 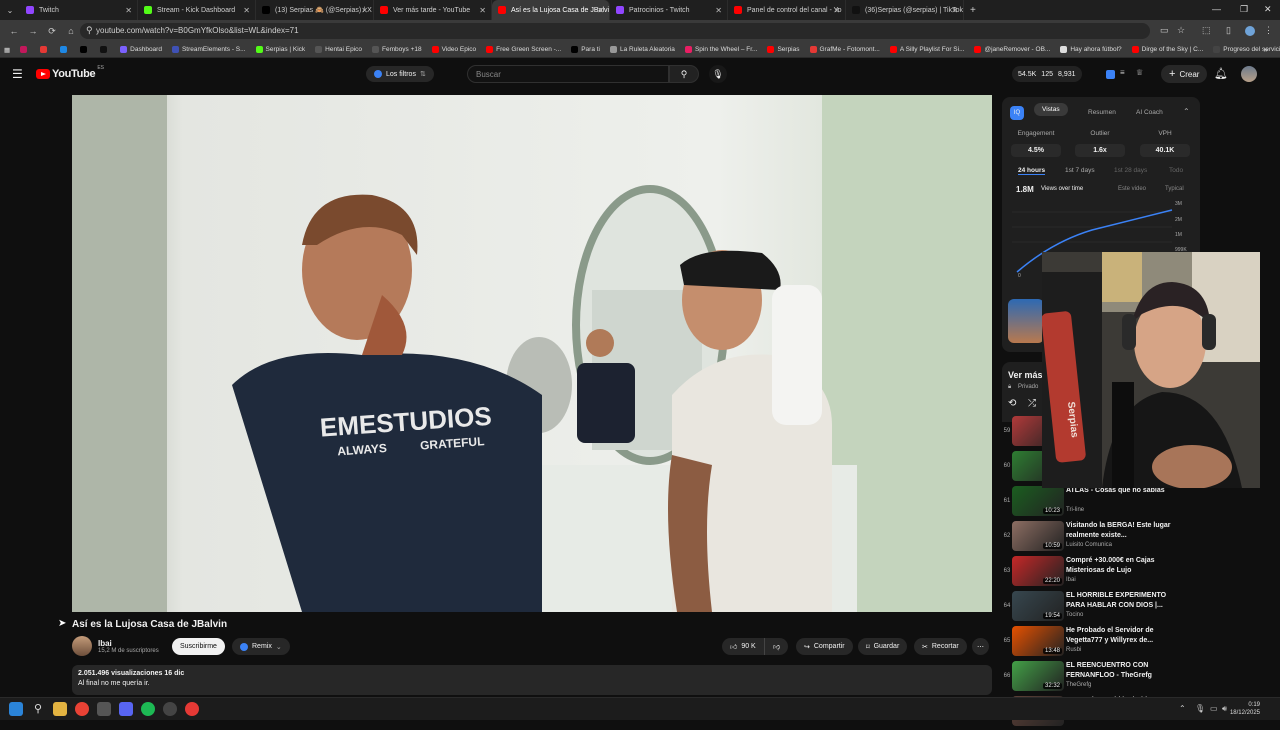 I want to click on playlist-thumbnail: 10:23, so click(x=1038, y=501).